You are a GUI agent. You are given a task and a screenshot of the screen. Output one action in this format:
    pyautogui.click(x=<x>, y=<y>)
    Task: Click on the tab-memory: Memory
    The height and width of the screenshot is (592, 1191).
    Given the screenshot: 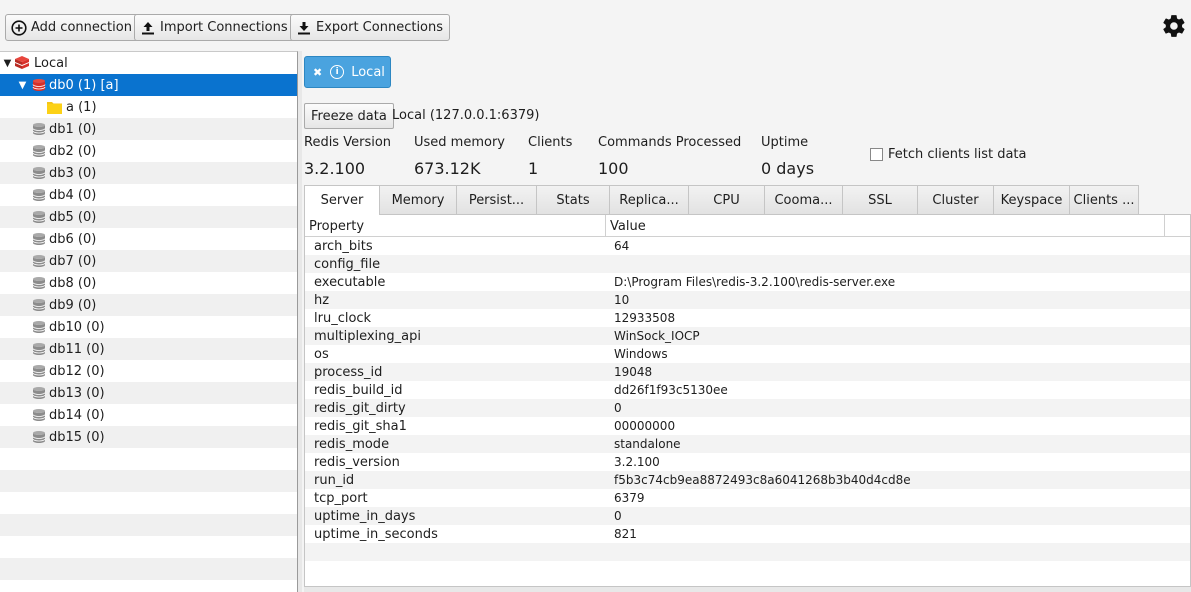 What is the action you would take?
    pyautogui.click(x=418, y=199)
    